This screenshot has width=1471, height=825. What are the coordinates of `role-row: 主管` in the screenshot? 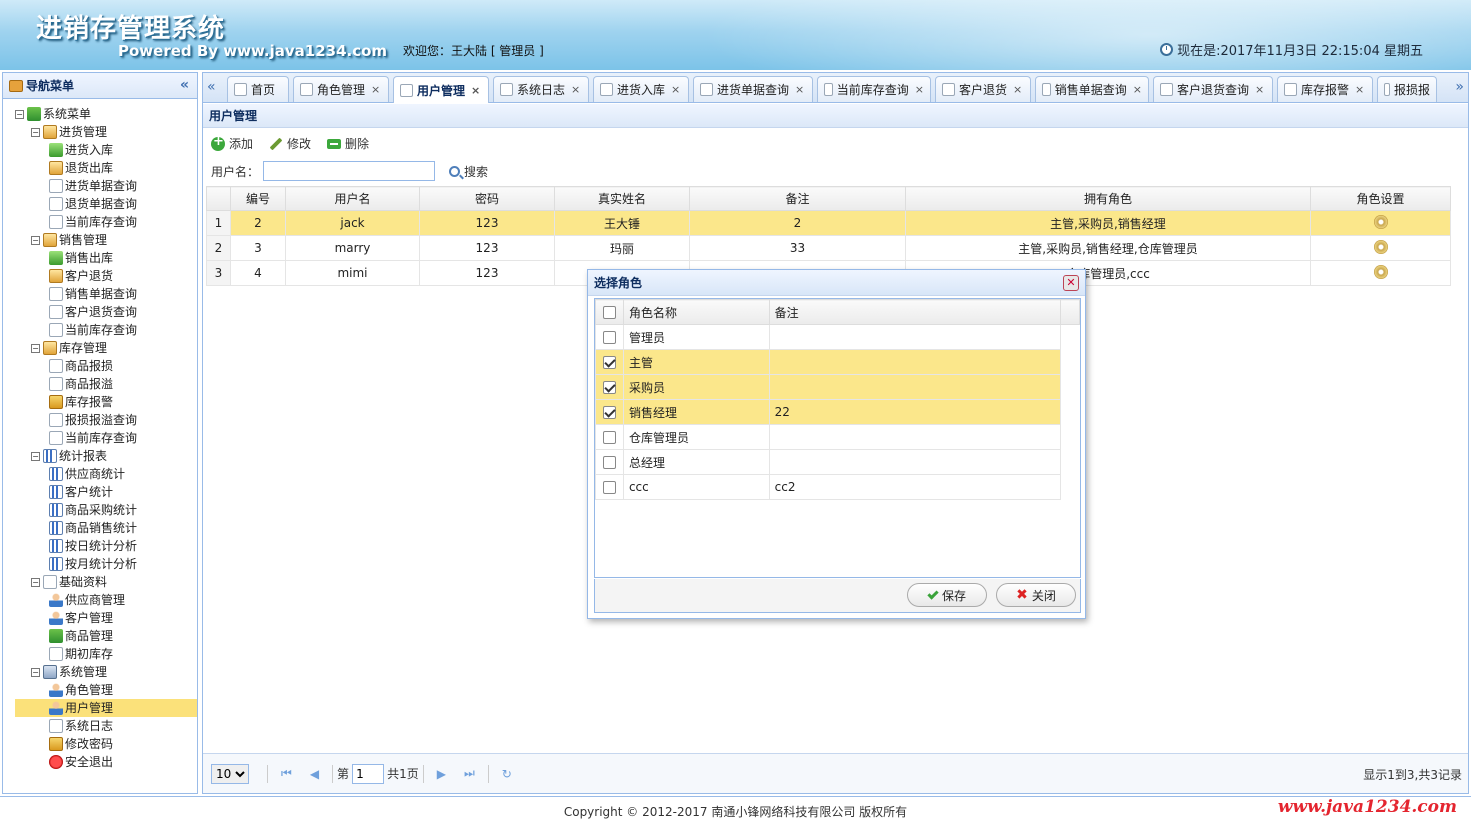 It's located at (837, 362).